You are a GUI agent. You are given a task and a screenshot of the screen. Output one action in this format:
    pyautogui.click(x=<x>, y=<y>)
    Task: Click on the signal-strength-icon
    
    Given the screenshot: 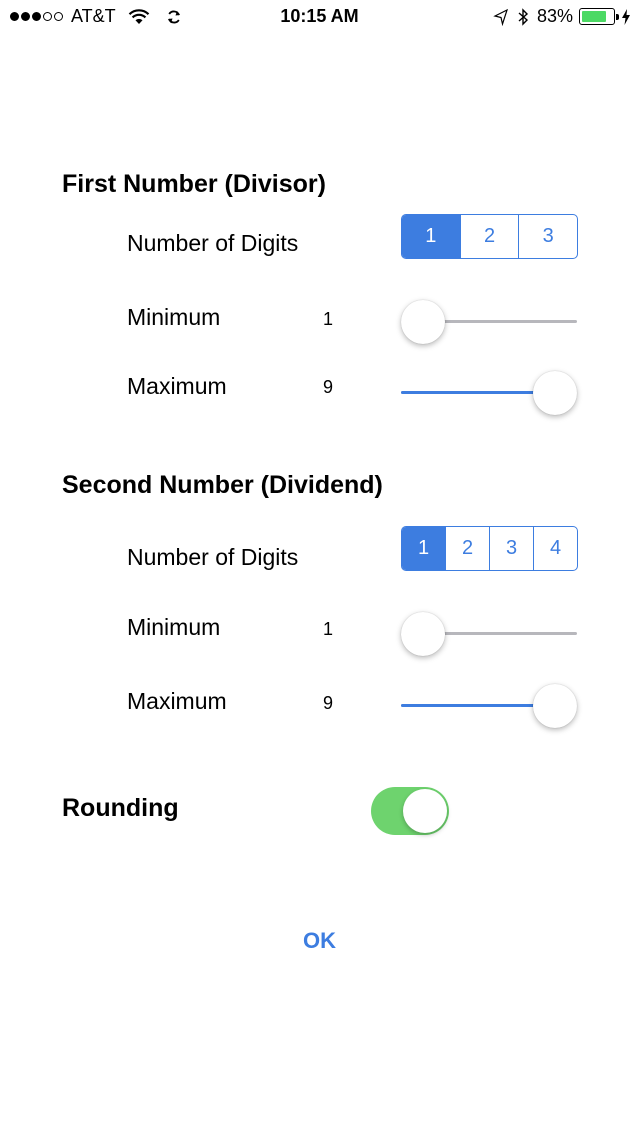 What is the action you would take?
    pyautogui.click(x=36, y=16)
    